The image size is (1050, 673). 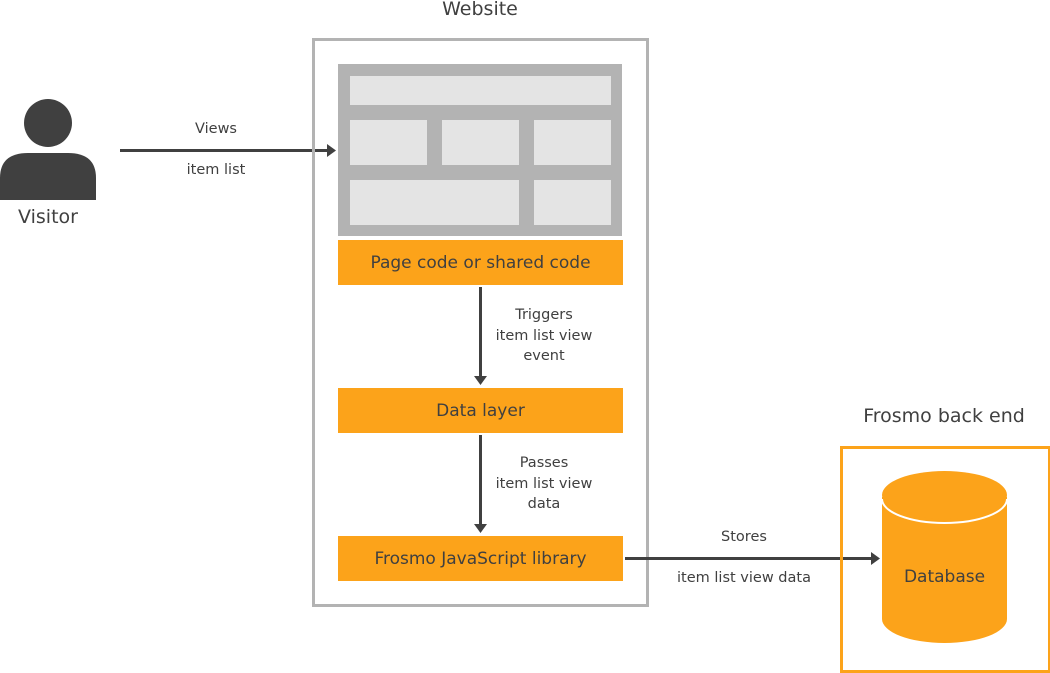 What do you see at coordinates (480, 90) in the screenshot?
I see `wireframe-header` at bounding box center [480, 90].